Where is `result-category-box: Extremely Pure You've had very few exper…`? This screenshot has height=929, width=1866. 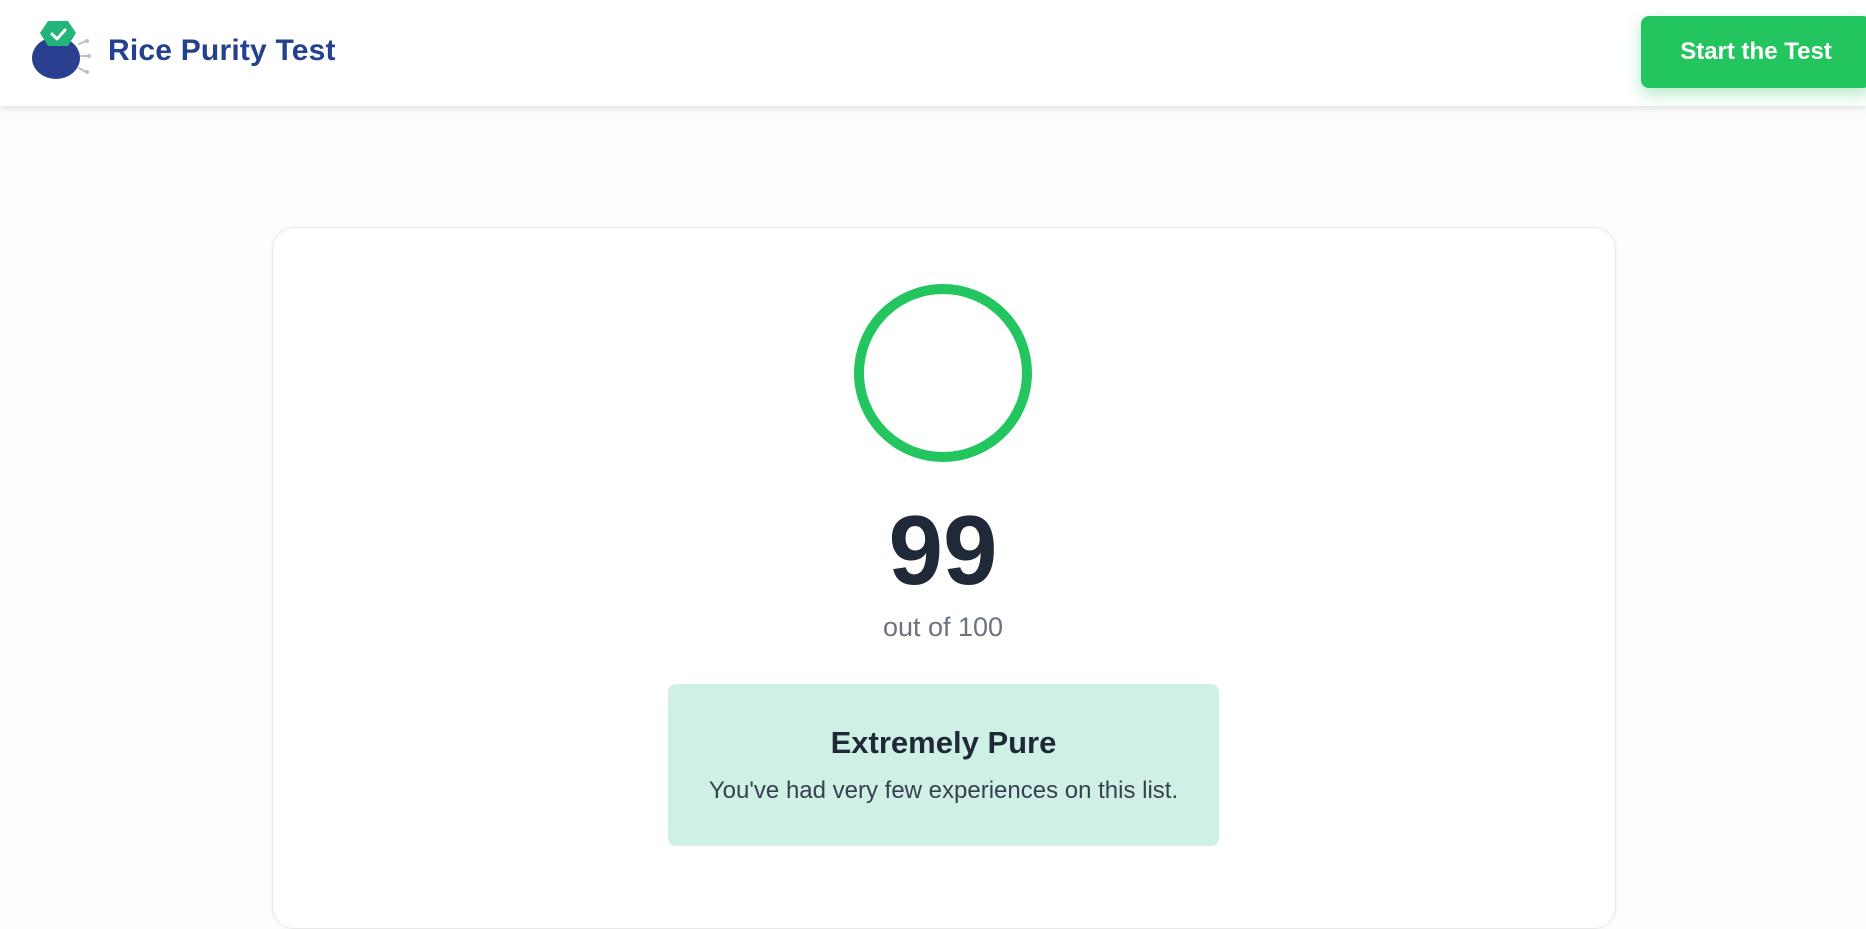 result-category-box: Extremely Pure You've had very few exper… is located at coordinates (943, 765).